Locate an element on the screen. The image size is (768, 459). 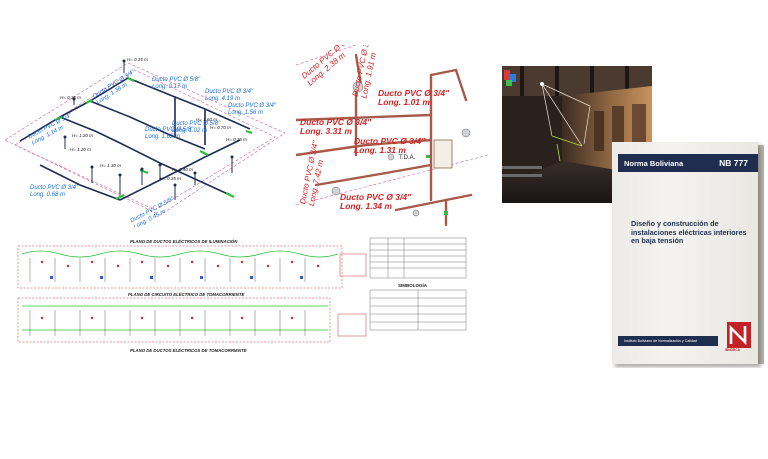
logo-text: IBNORCA is located at coordinates (732, 350).